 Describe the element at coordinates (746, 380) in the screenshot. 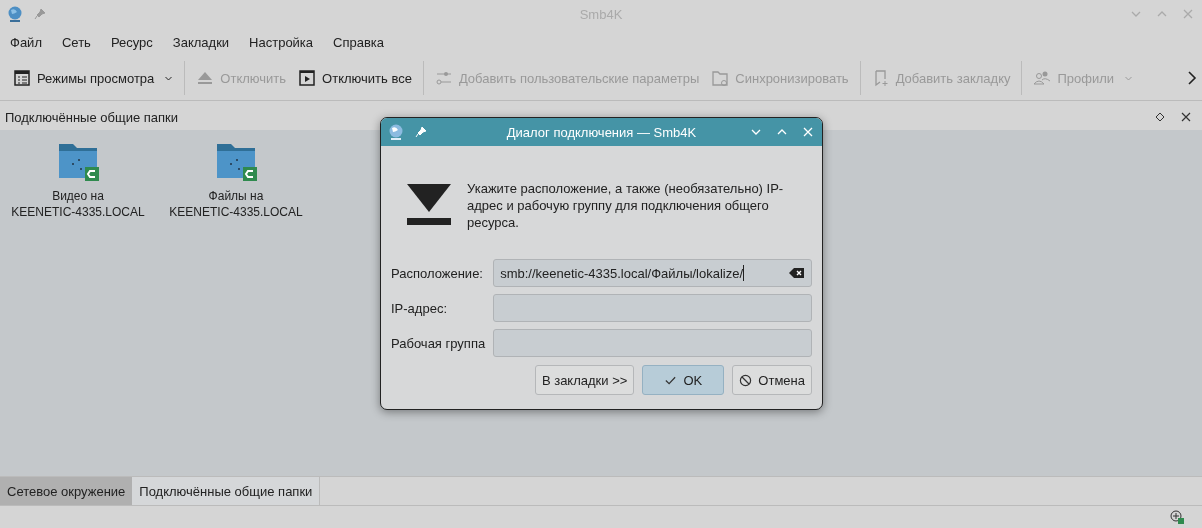

I see `cancel-icon` at that location.